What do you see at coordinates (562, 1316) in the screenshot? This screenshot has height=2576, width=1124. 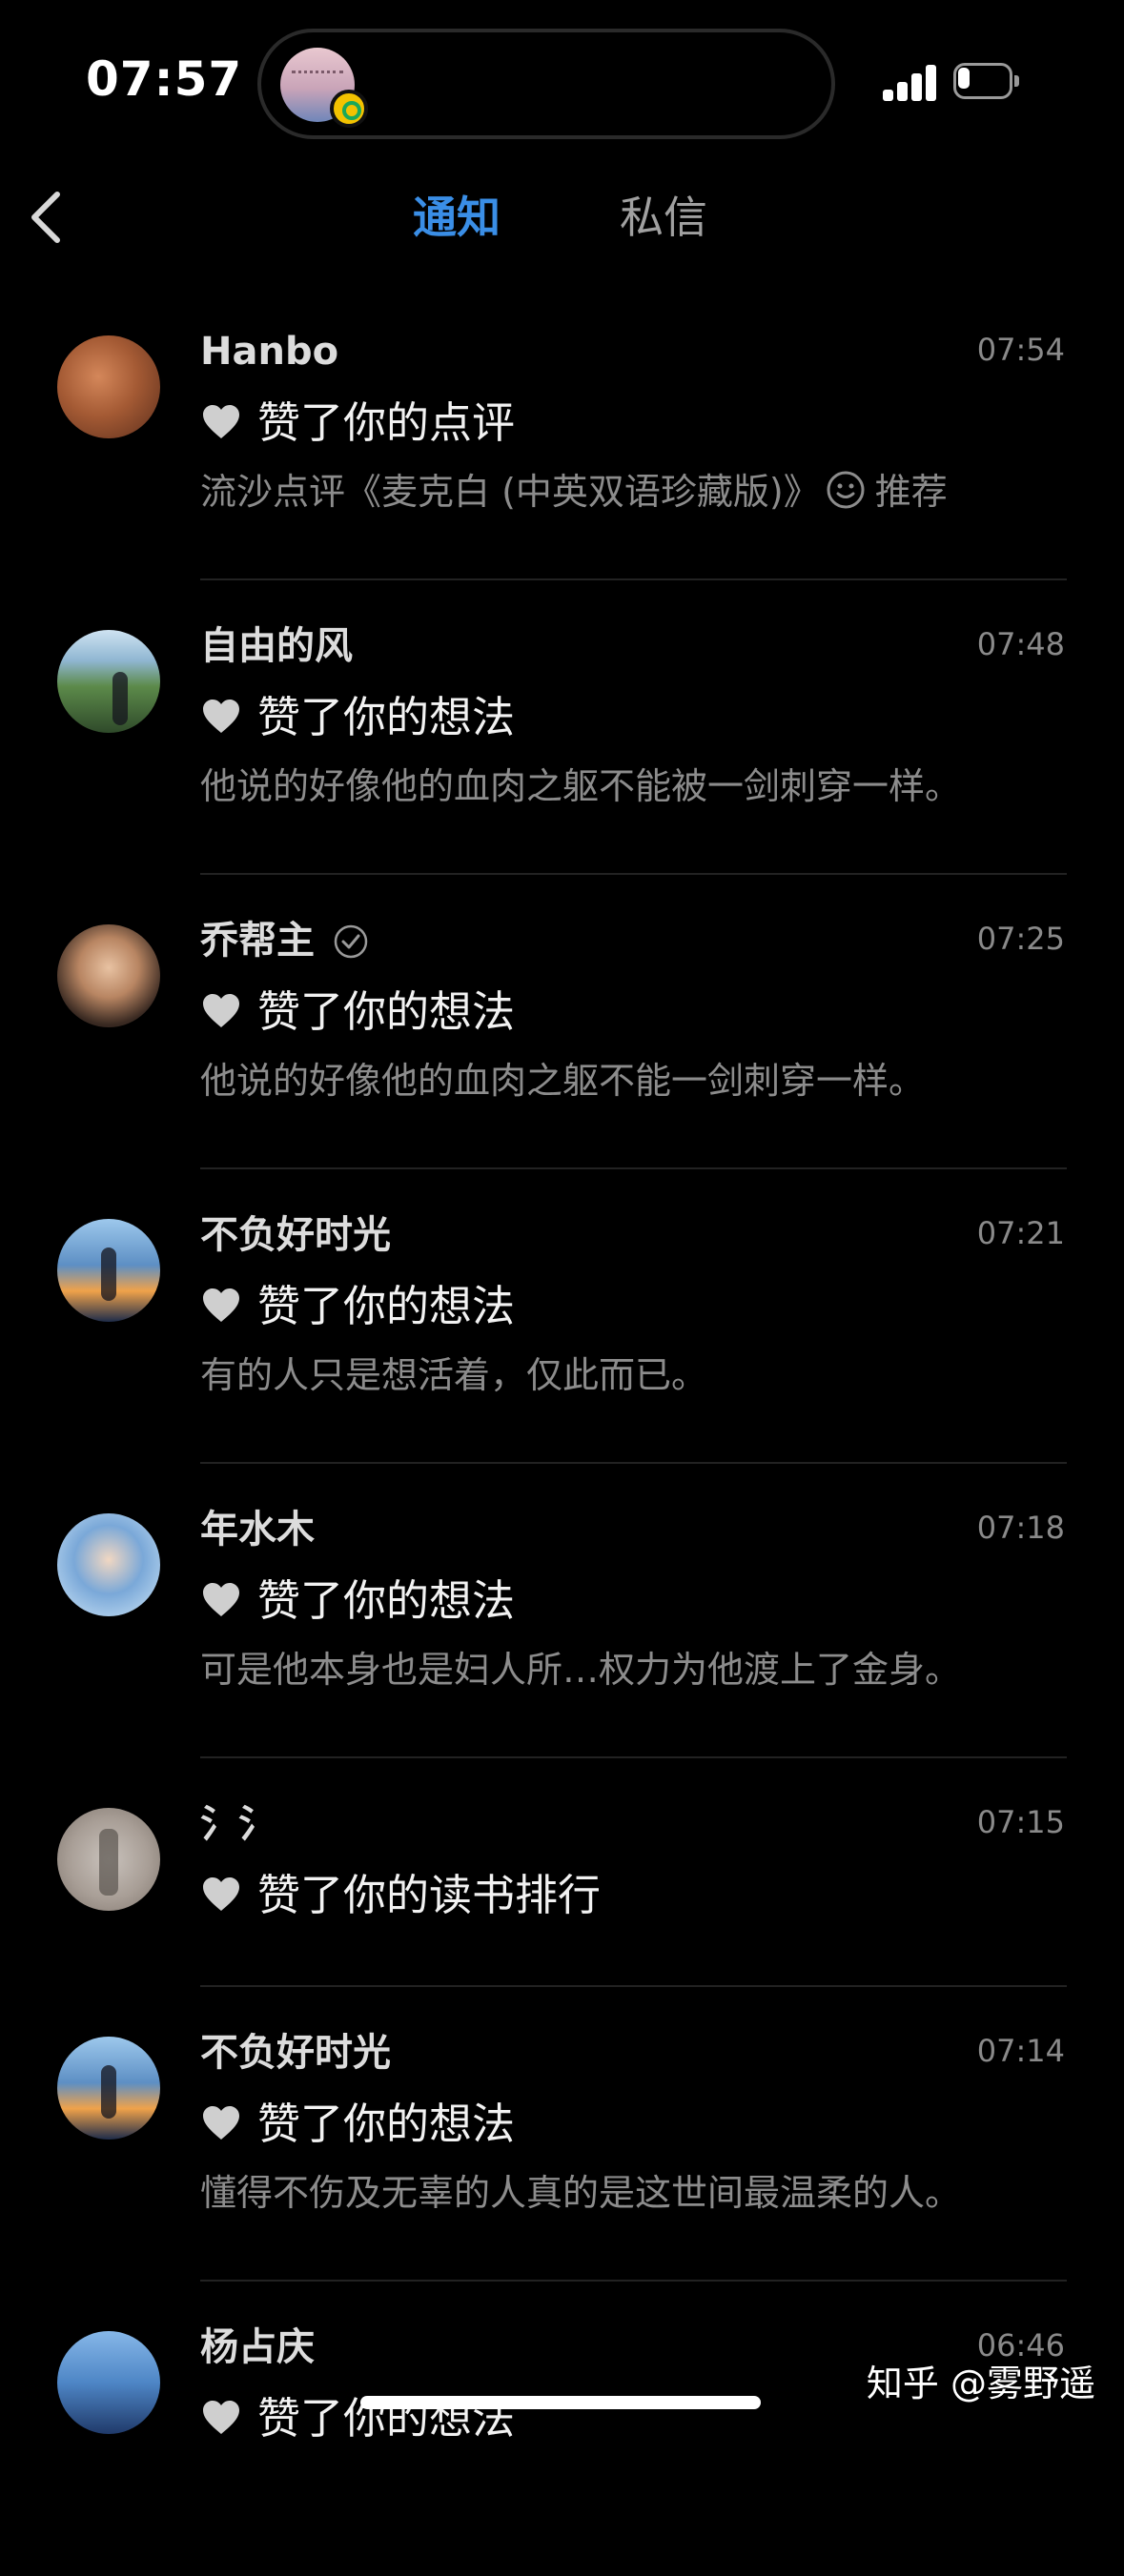 I see `notification-item: 不负好时光 07:21 赞了你的想法 有的人只是想活着，仅此而已。` at bounding box center [562, 1316].